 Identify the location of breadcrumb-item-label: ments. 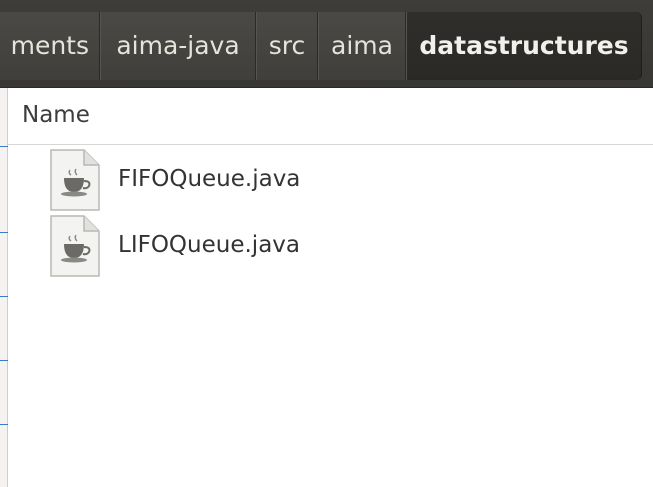
(49, 45).